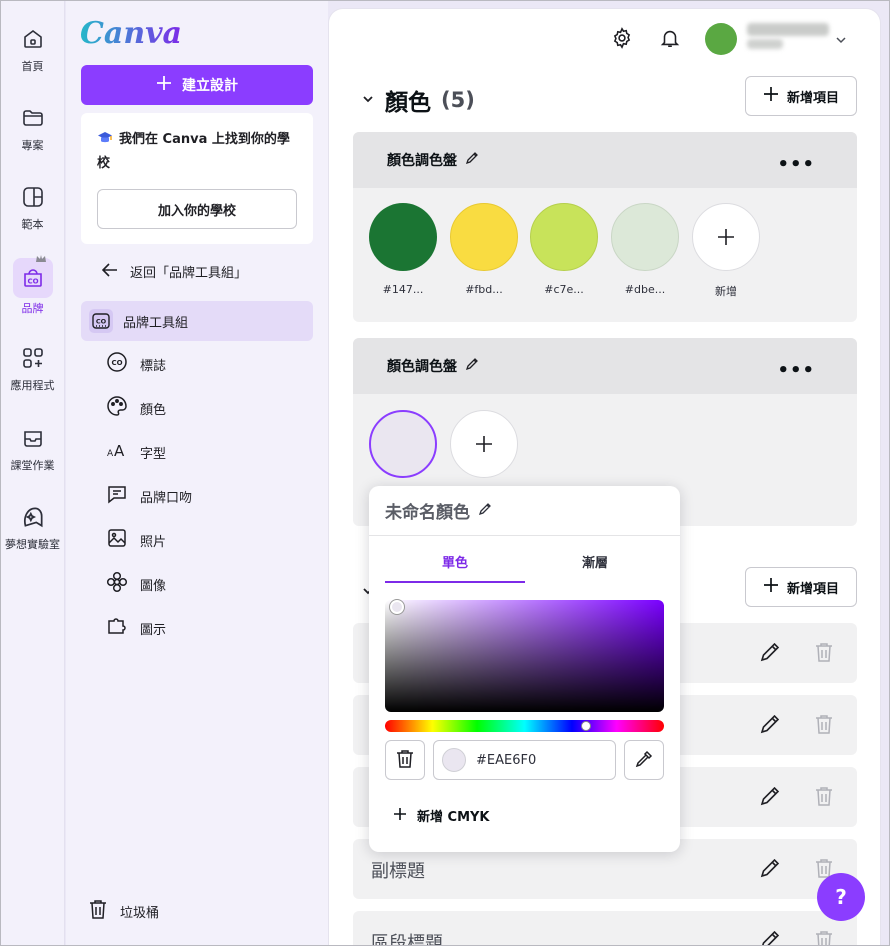 The image size is (890, 946). I want to click on sub-item-logos: CO 標誌, so click(136, 364).